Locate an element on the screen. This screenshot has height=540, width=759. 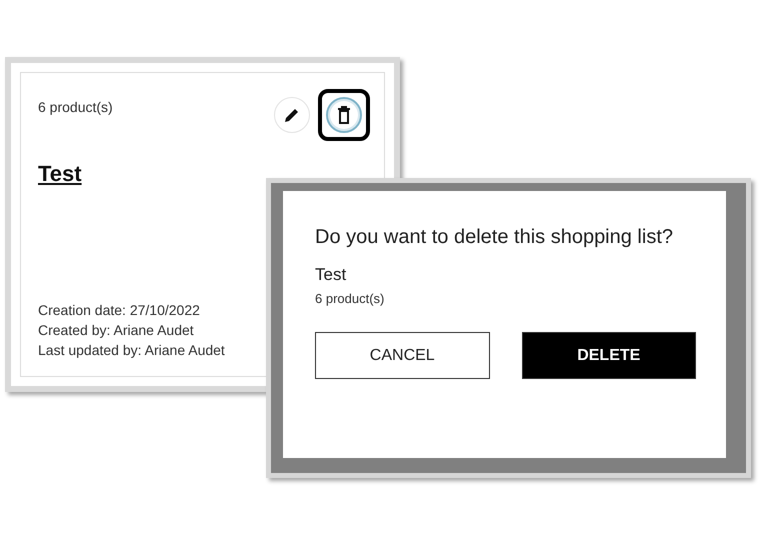
cancel-button: CANCEL is located at coordinates (402, 355).